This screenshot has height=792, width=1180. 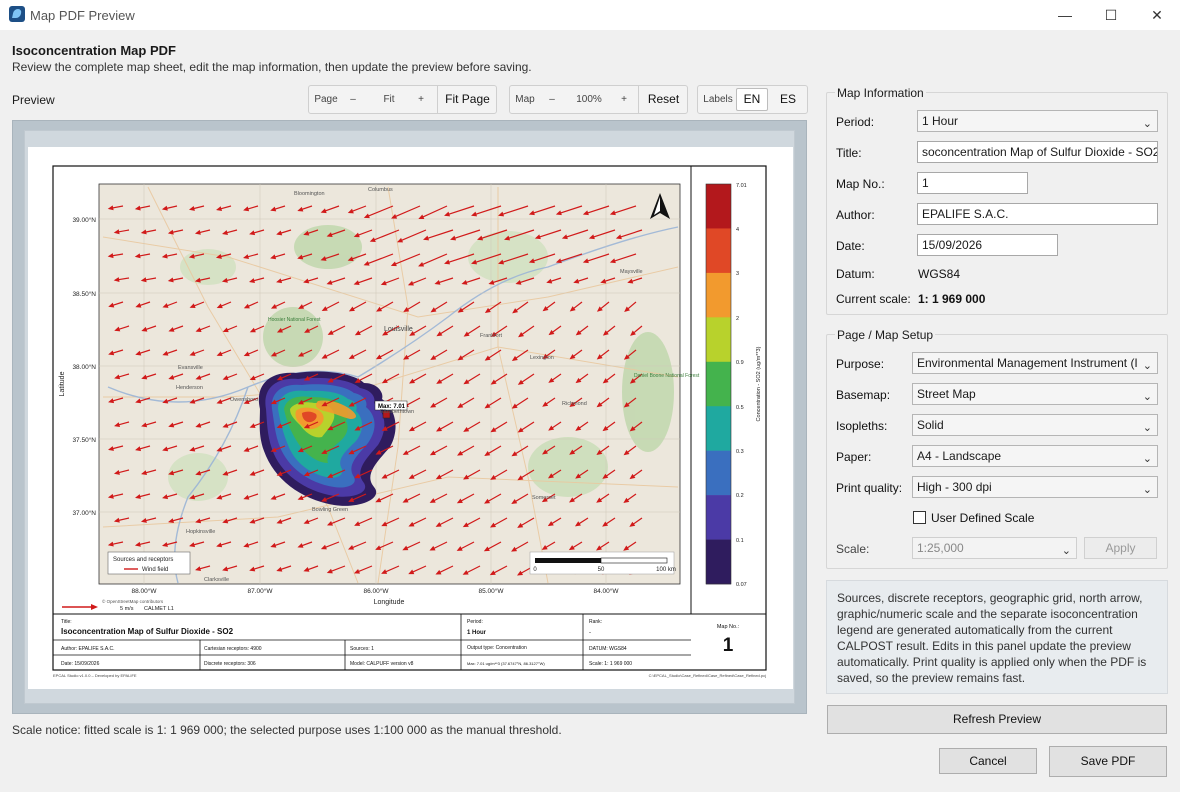 What do you see at coordinates (544, 498) in the screenshot?
I see `place-label: Somerset` at bounding box center [544, 498].